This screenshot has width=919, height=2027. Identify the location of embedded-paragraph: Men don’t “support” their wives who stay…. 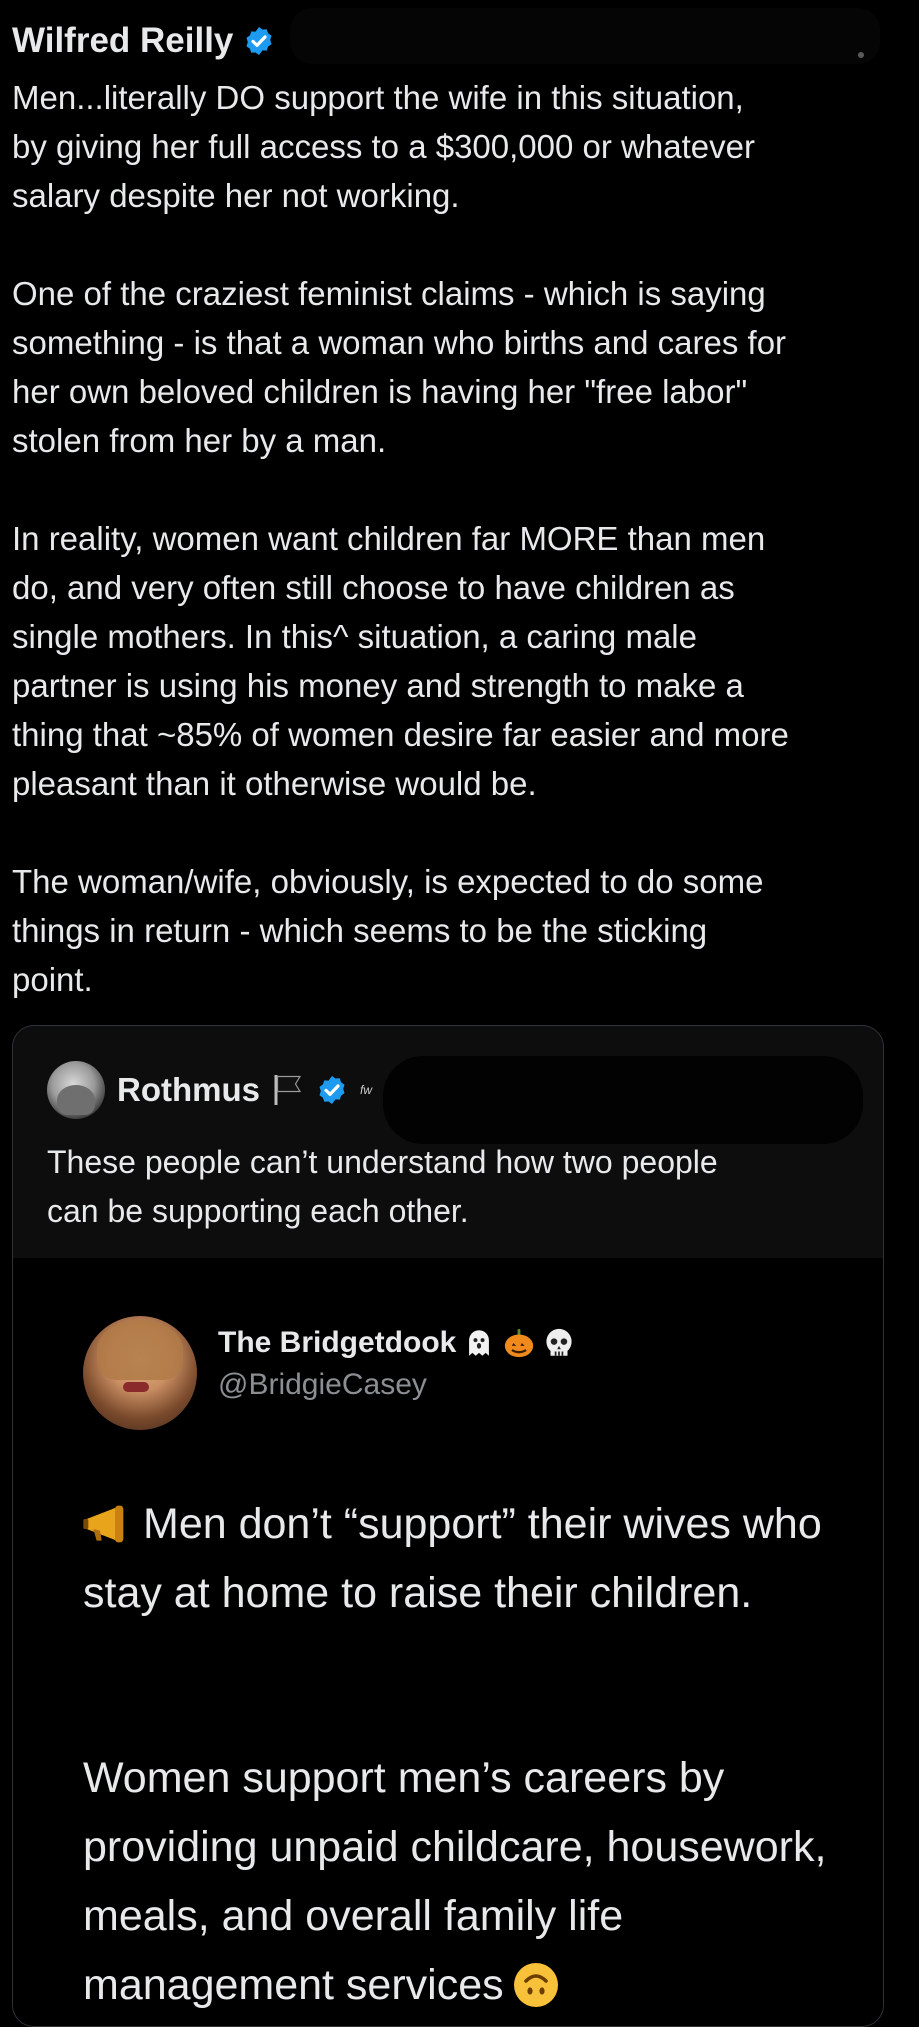
(463, 1559).